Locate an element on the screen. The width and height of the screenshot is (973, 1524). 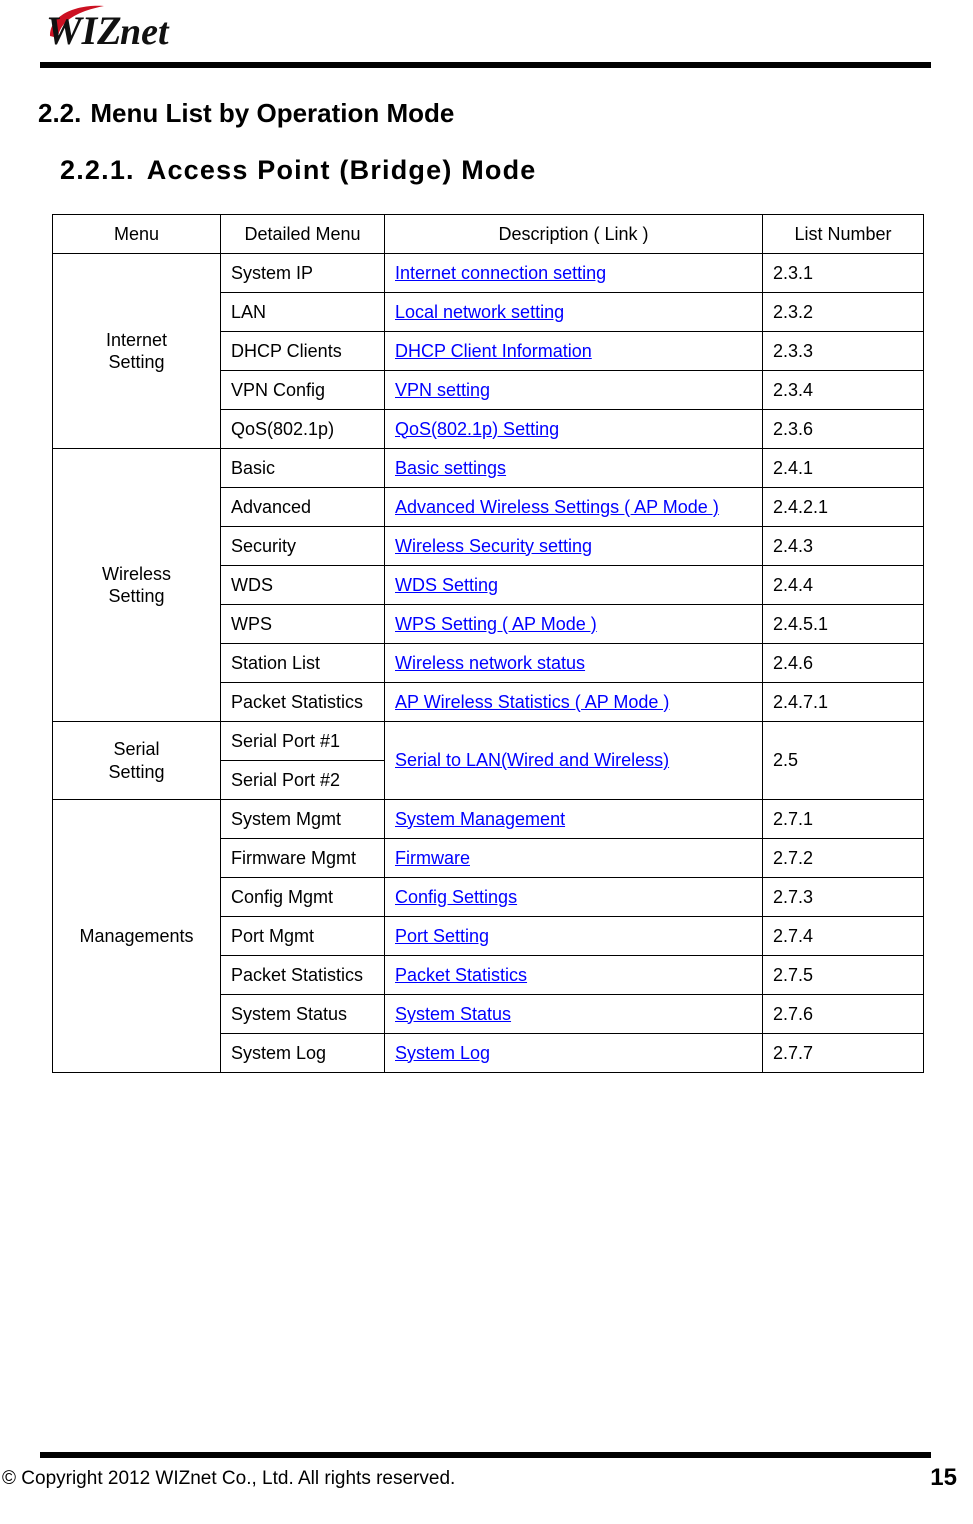
column-header-detailed-menu: Detailed Menu is located at coordinates (302, 234).